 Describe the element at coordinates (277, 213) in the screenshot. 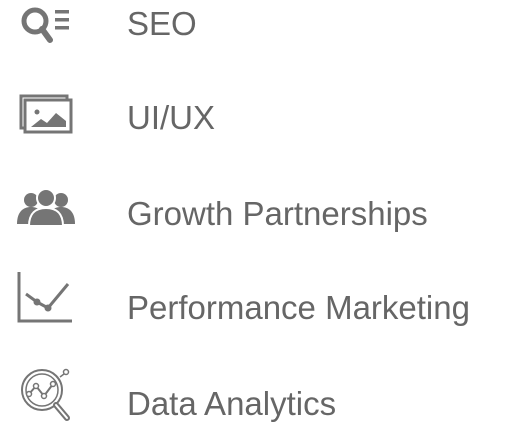

I see `service-label-growth-partnerships: Growth Partnerships` at that location.